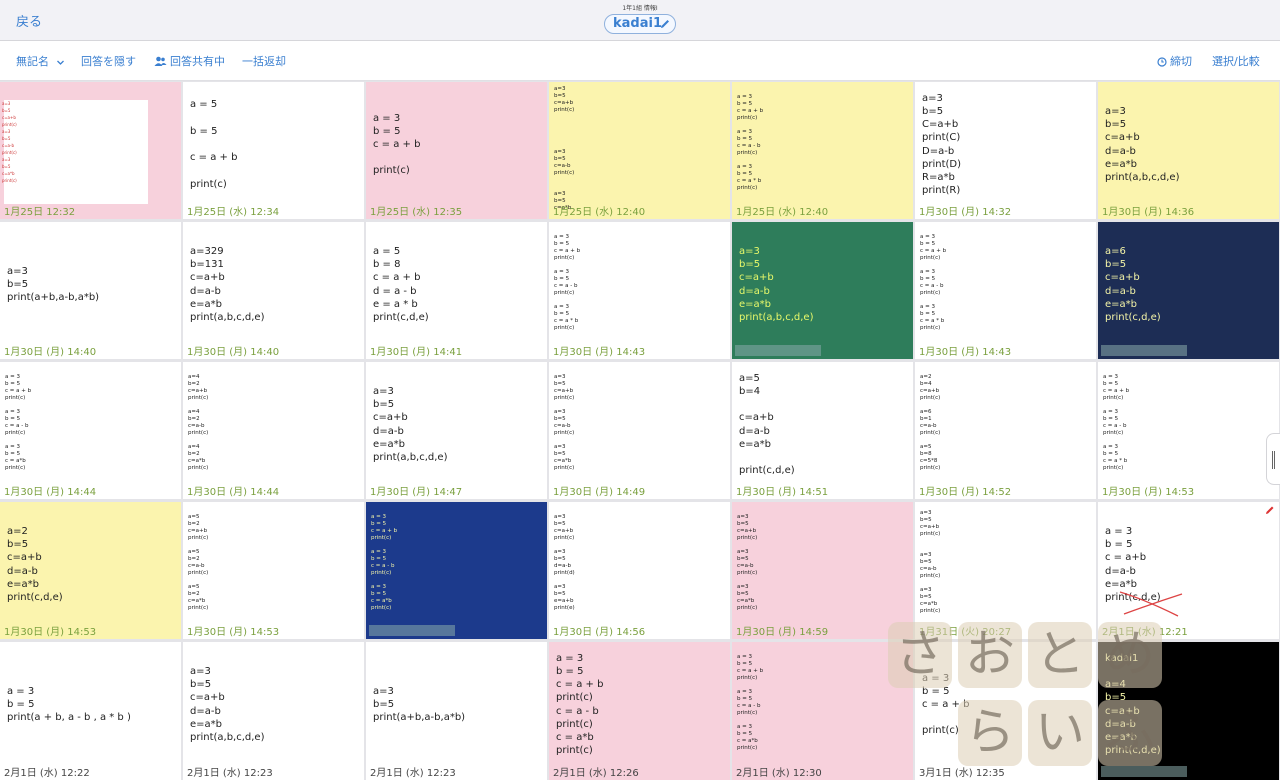 The width and height of the screenshot is (1280, 780). Describe the element at coordinates (416, 492) in the screenshot. I see `submission-timestamp: 1月30日 (月) 14:47` at that location.